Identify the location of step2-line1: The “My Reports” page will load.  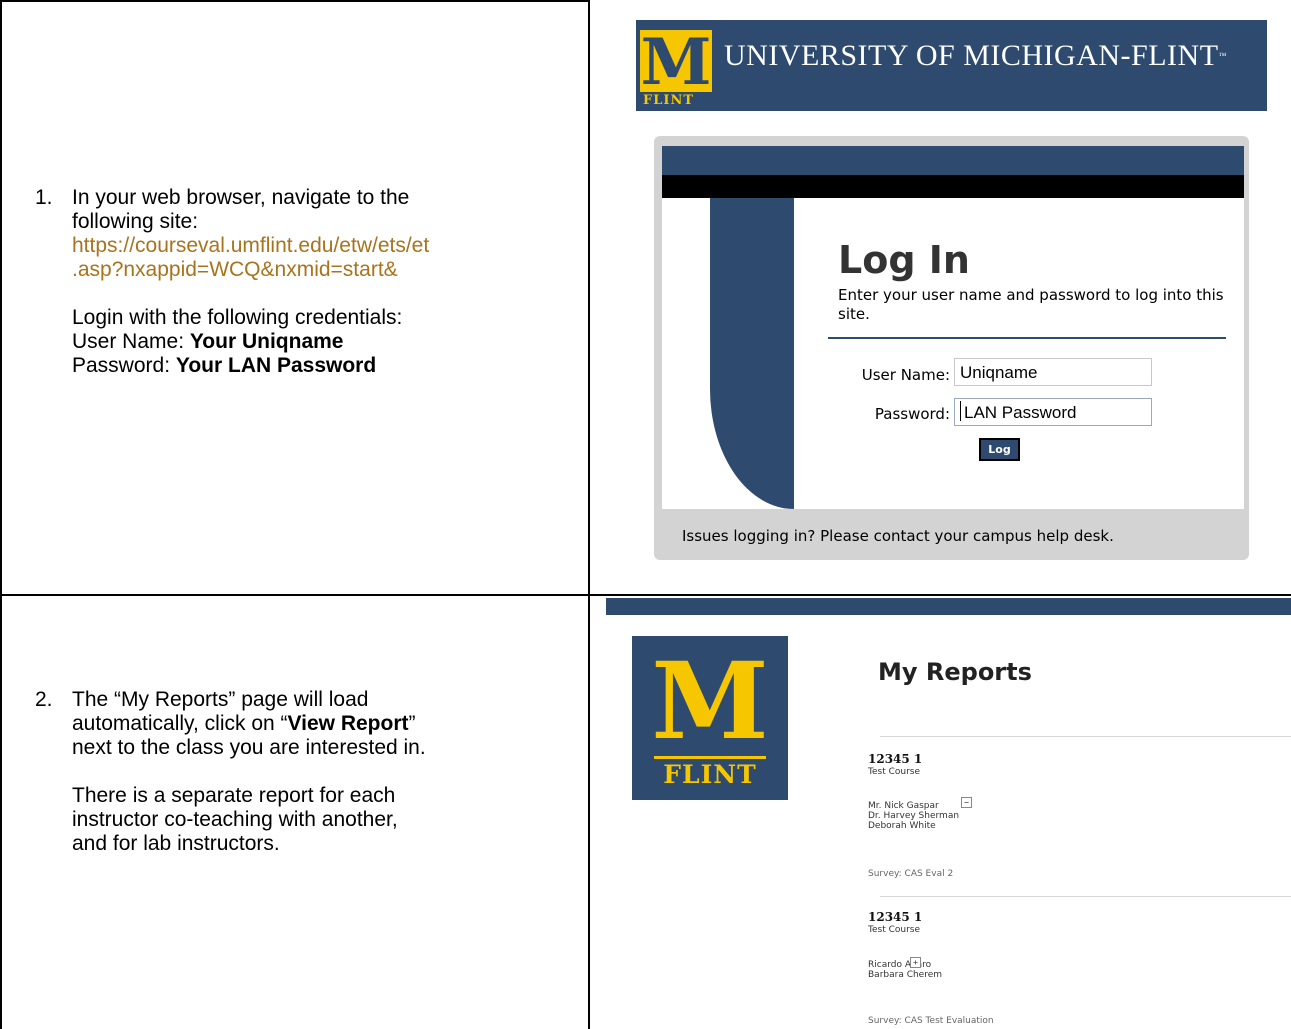
(220, 699).